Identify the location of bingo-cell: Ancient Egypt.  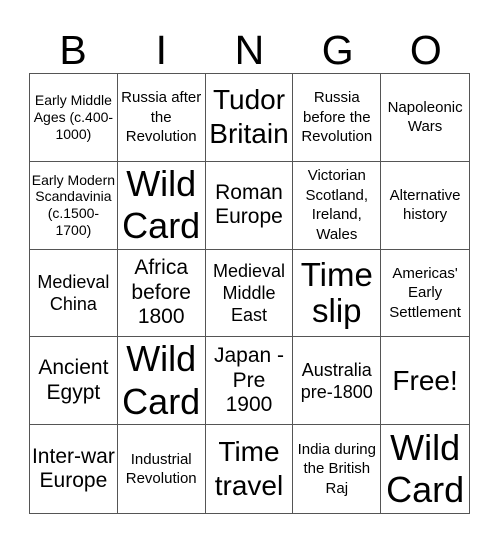
(74, 381).